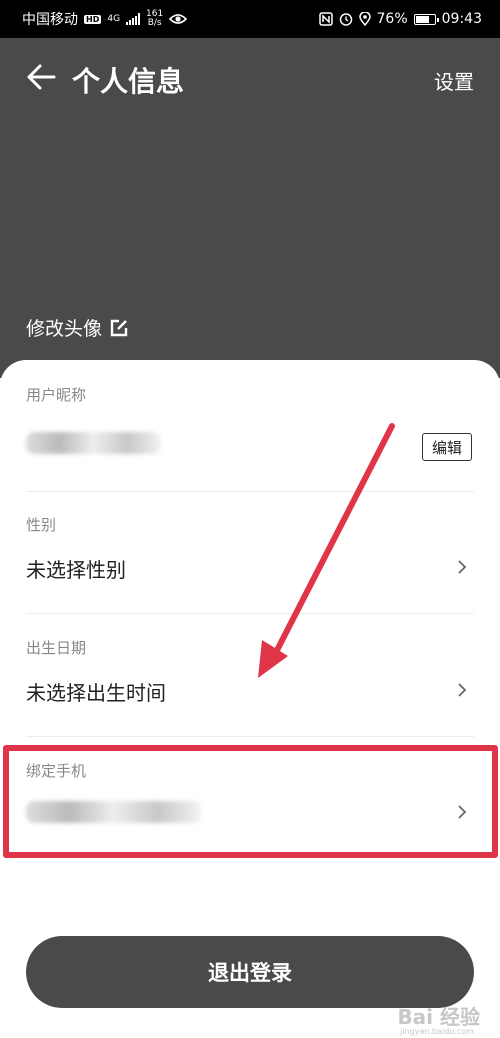  Describe the element at coordinates (93, 19) in the screenshot. I see `hd-badge: HD` at that location.